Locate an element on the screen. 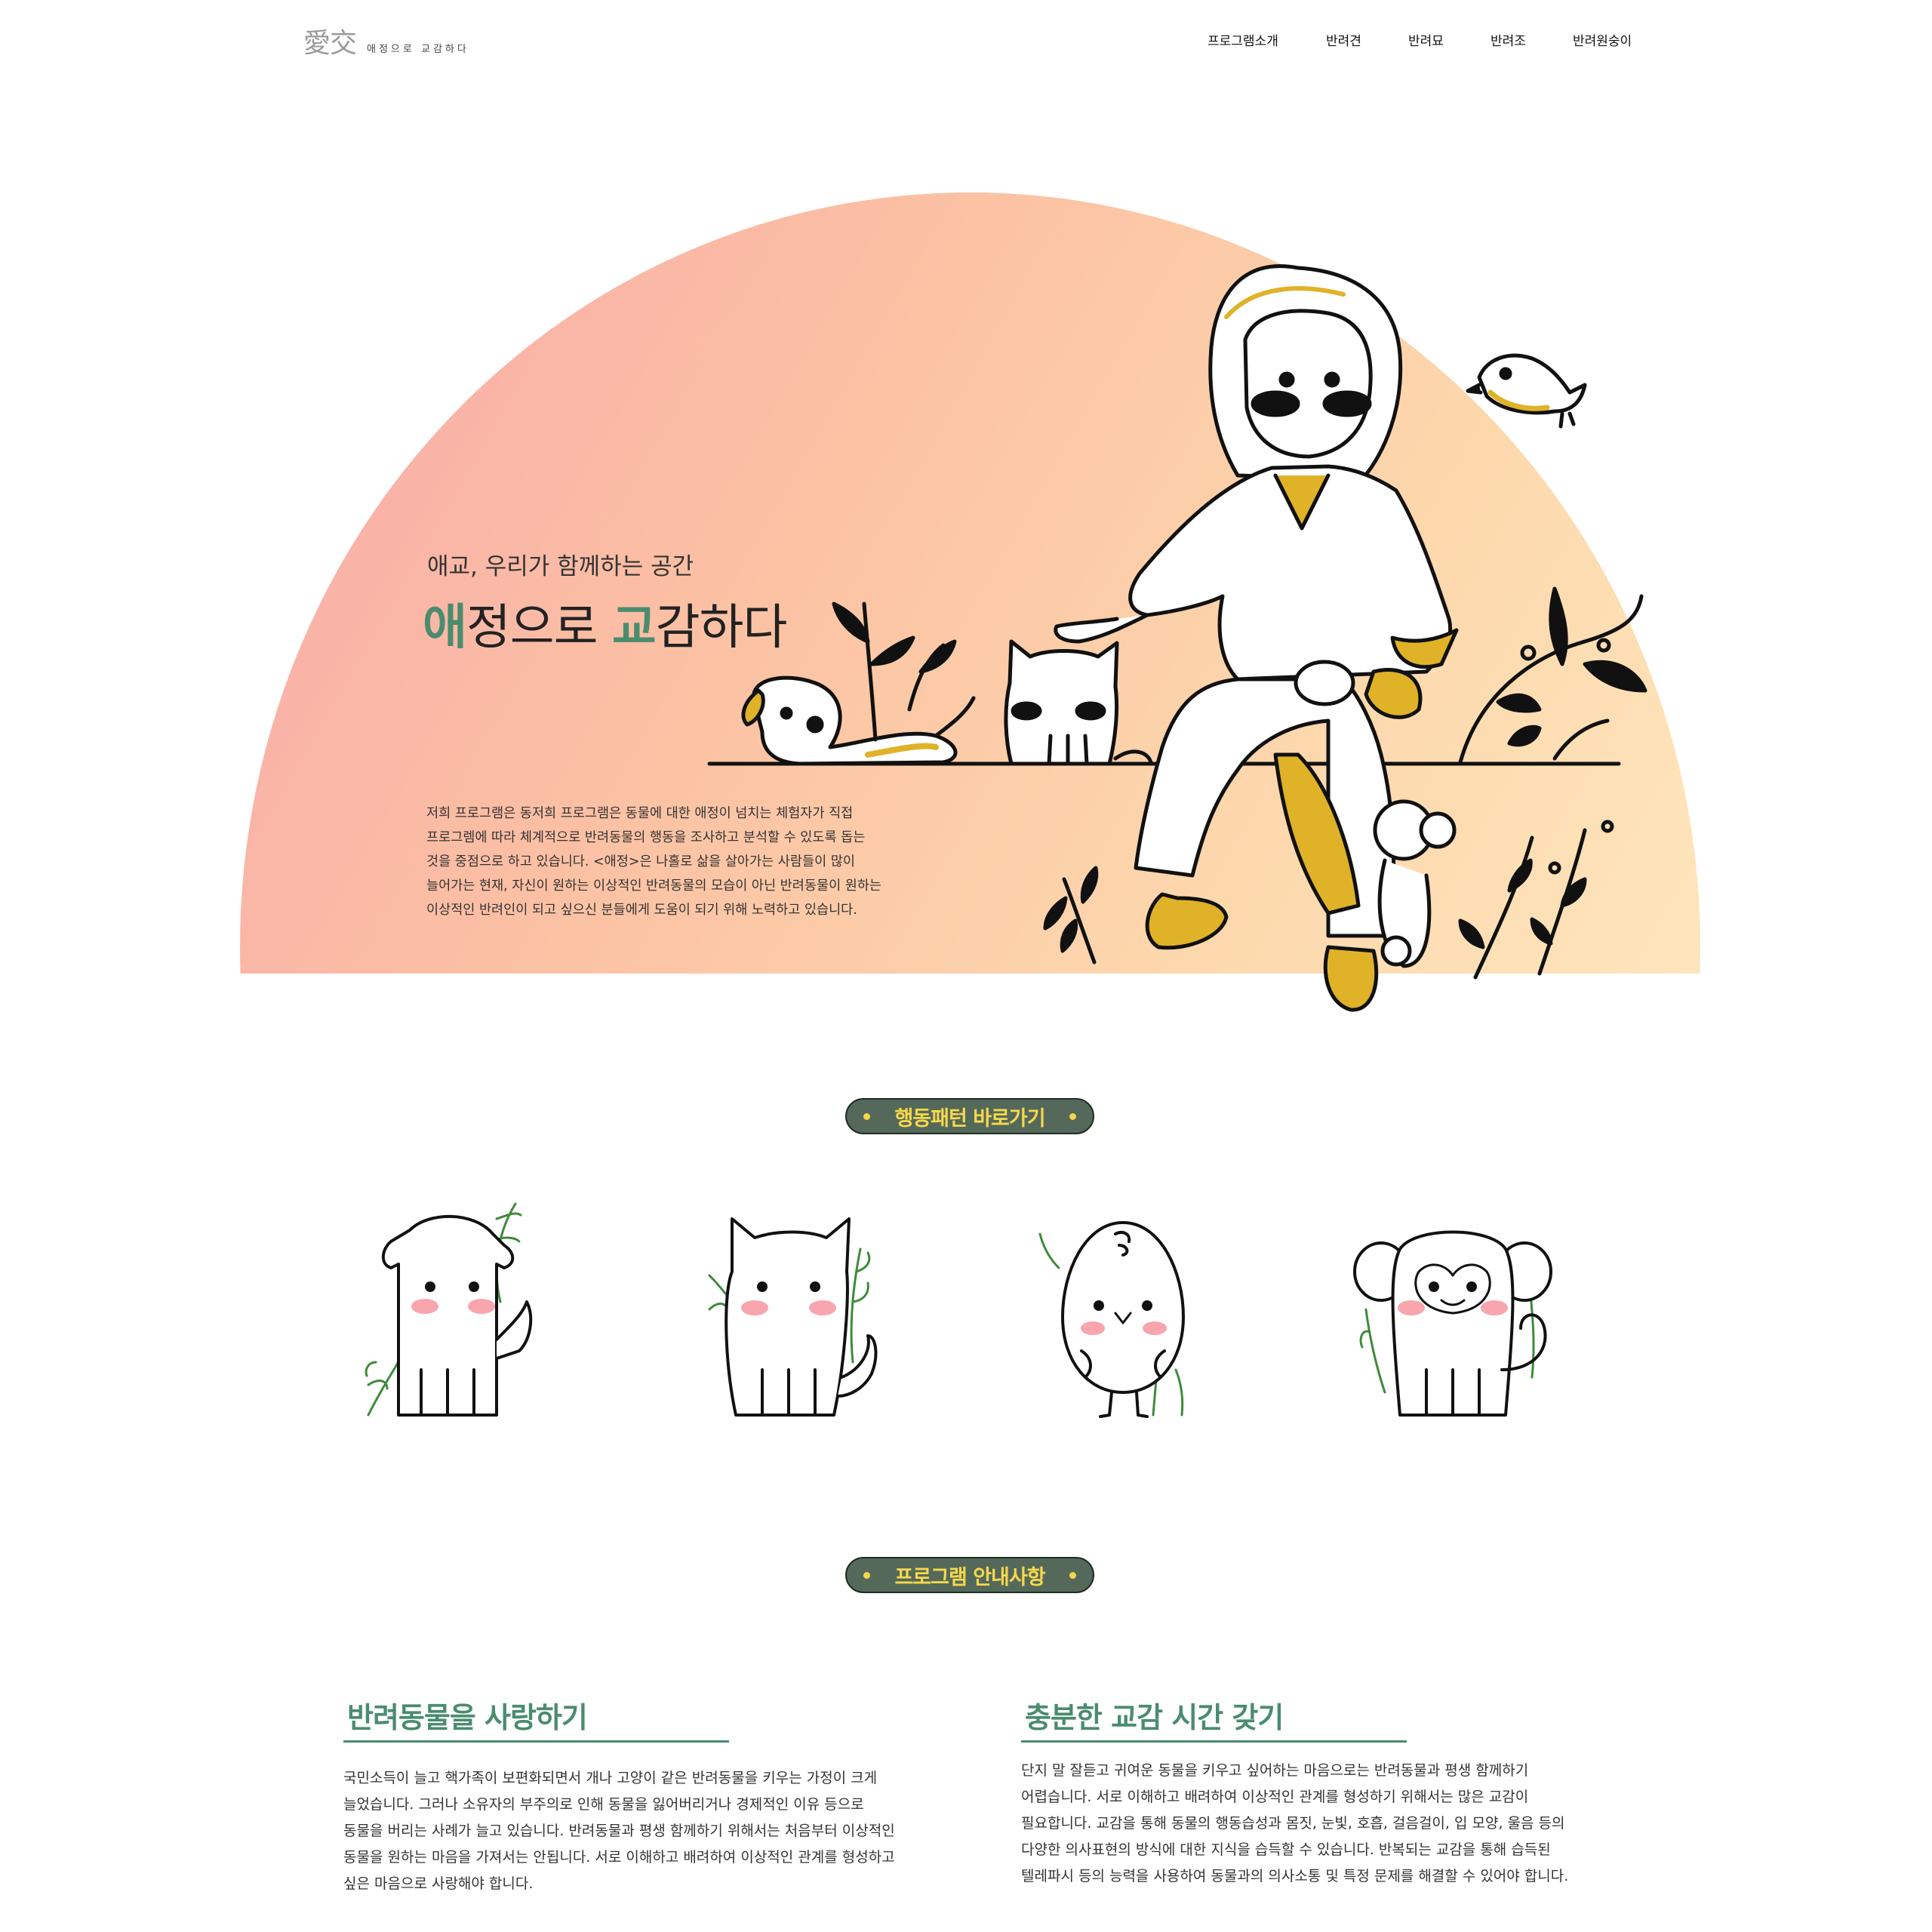 This screenshot has width=1932, height=1932. hero-subtitle: 애교, 우리가 함께하는 공간 is located at coordinates (560, 566).